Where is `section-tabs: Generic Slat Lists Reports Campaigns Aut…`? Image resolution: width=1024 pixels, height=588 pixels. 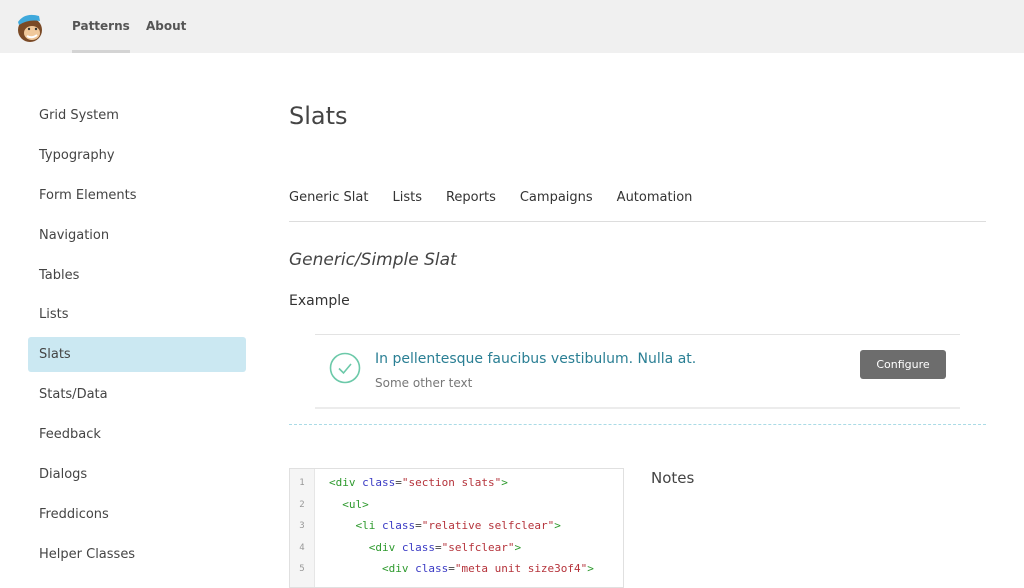 section-tabs: Generic Slat Lists Reports Campaigns Aut… is located at coordinates (637, 205).